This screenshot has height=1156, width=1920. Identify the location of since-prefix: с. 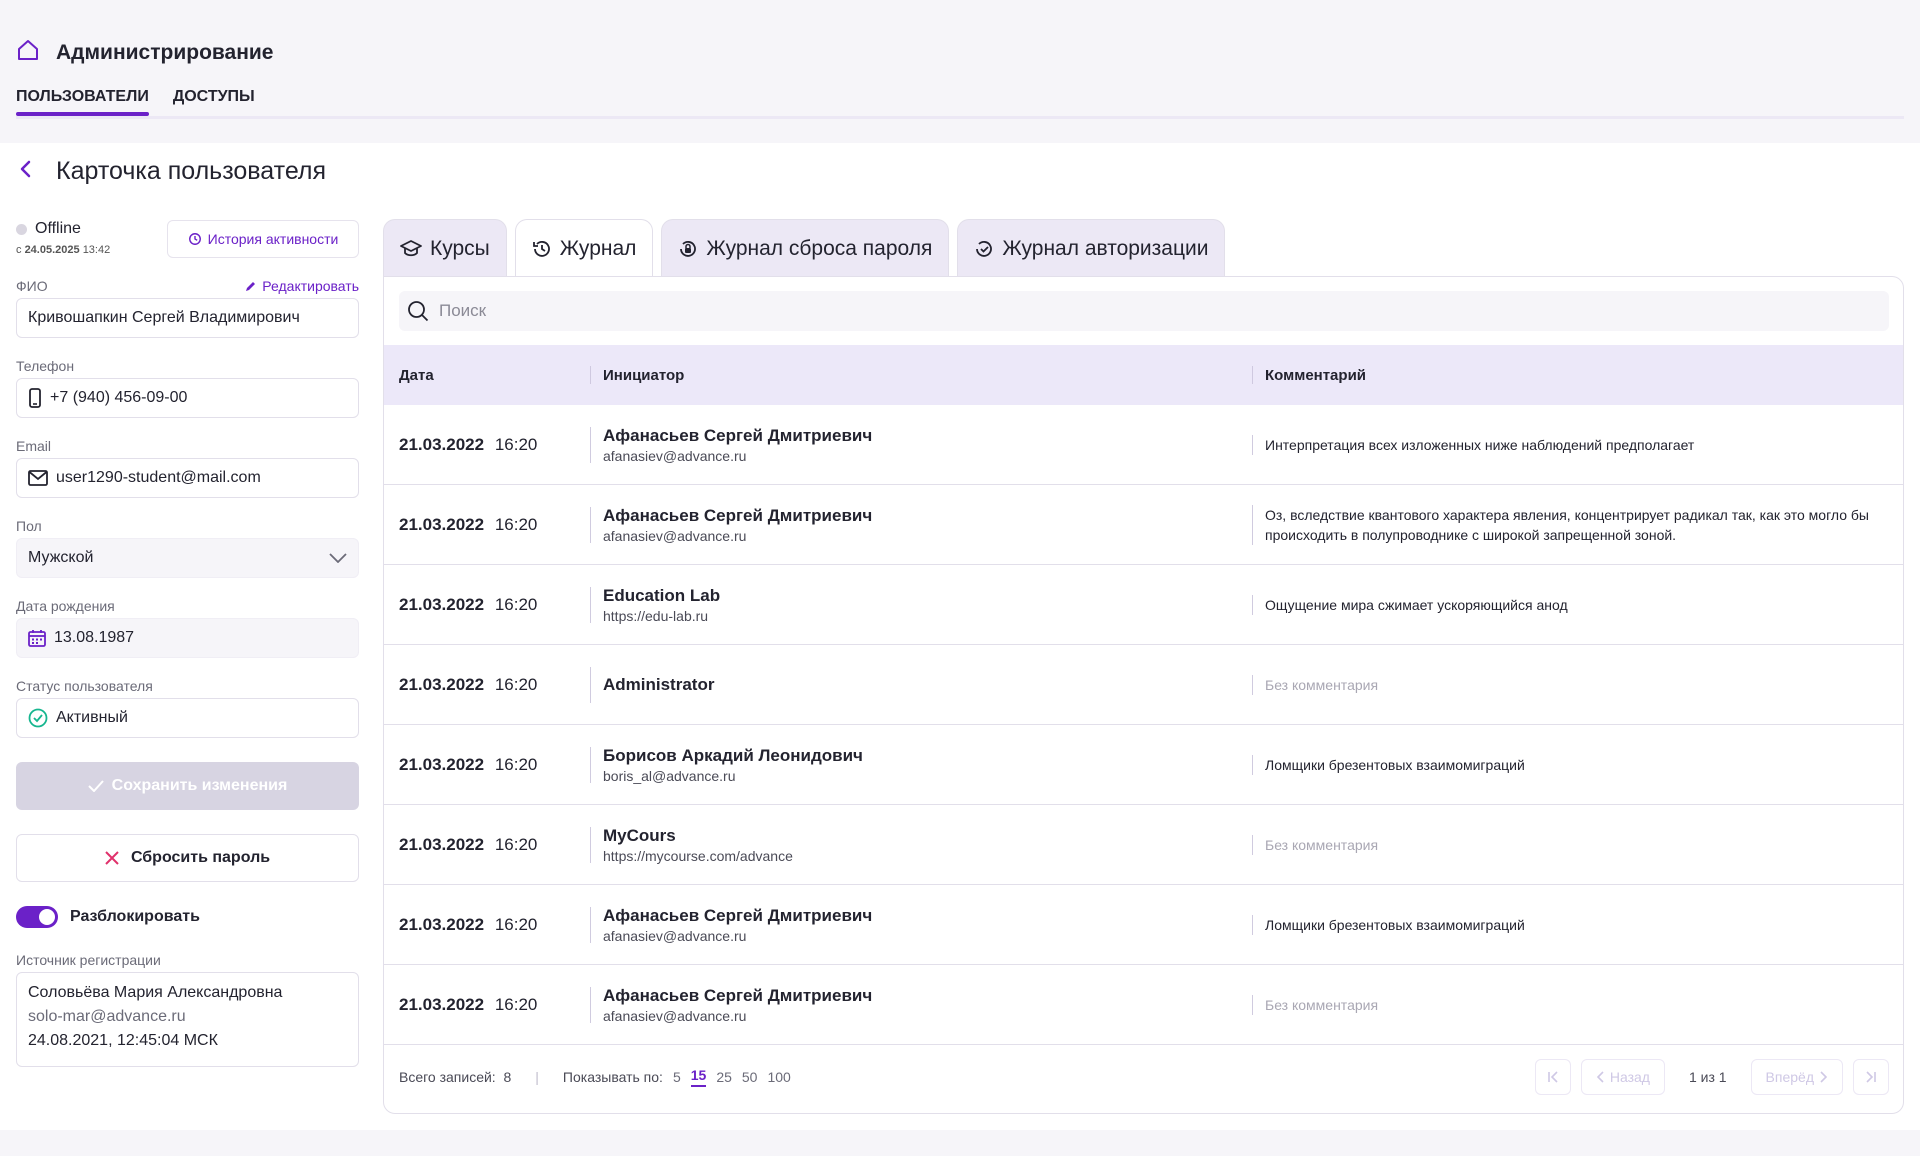
(19, 250).